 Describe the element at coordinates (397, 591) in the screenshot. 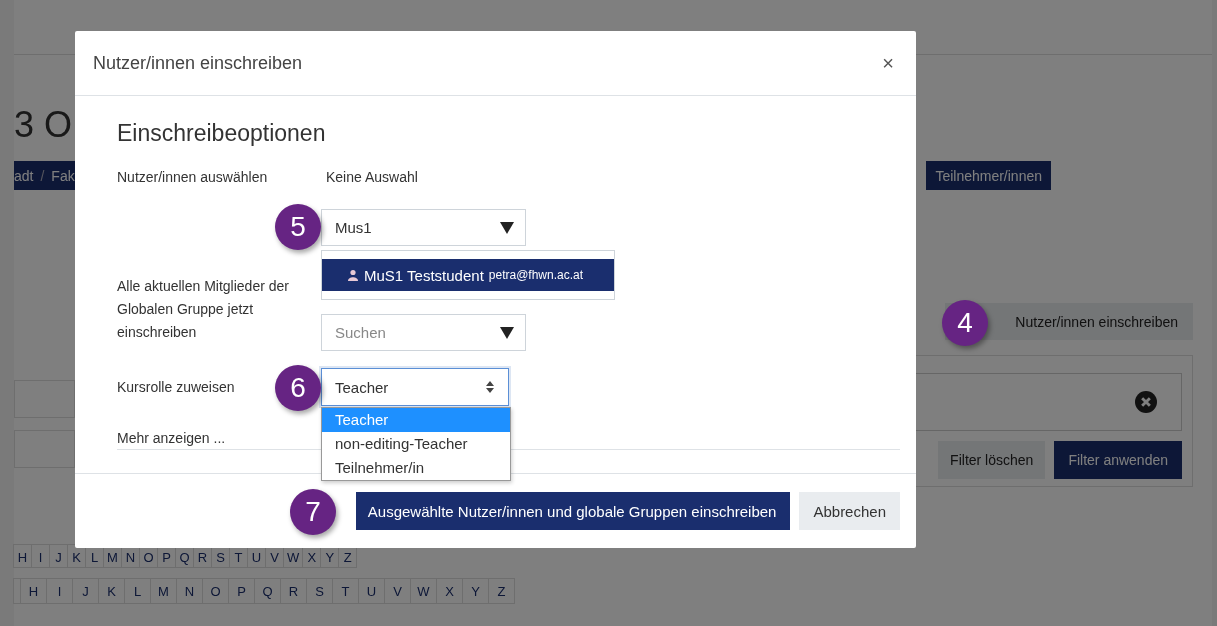

I see `letter-link: V` at that location.